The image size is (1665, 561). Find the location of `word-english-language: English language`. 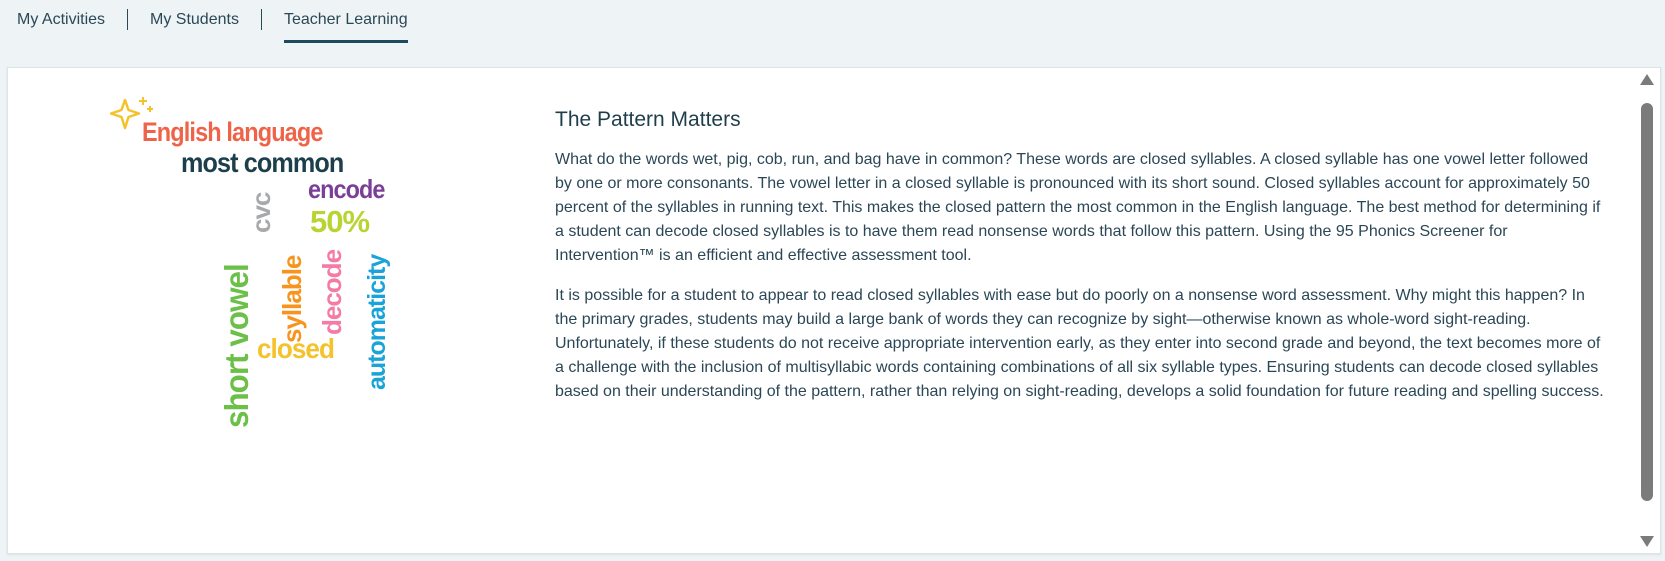

word-english-language: English language is located at coordinates (232, 132).